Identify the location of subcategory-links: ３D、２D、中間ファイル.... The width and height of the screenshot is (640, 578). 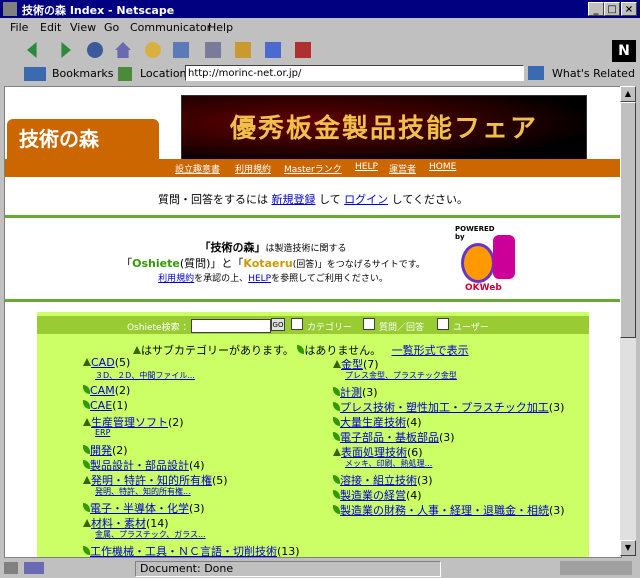
(145, 375).